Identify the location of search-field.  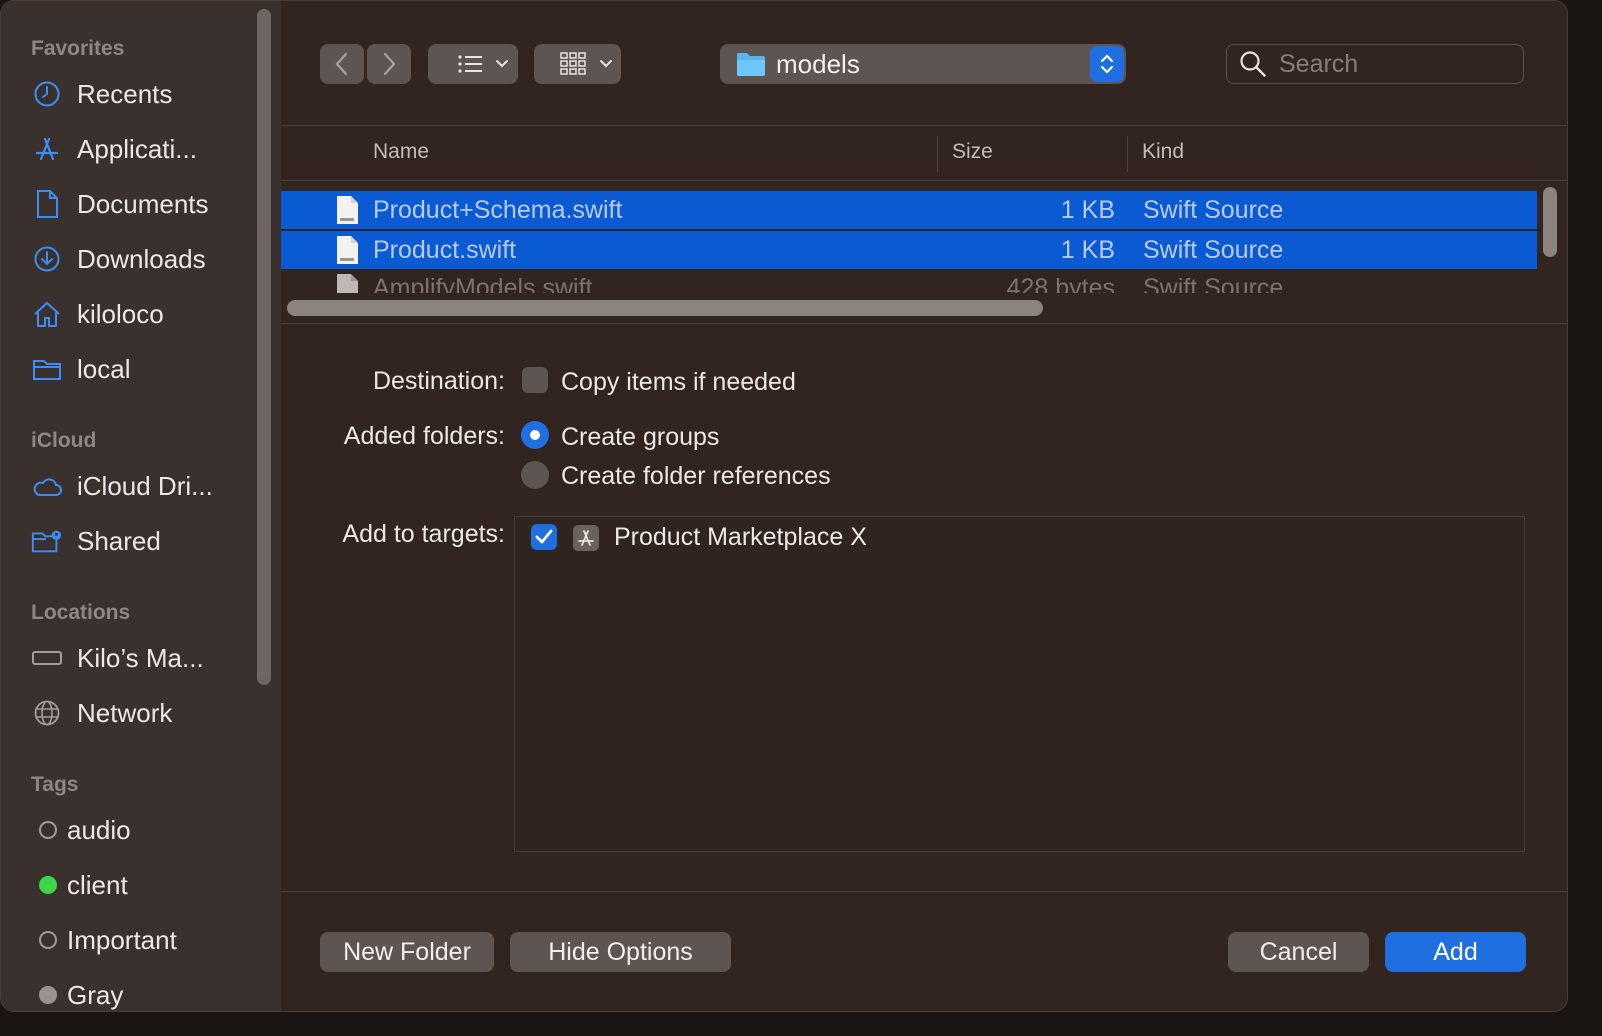
(1375, 64).